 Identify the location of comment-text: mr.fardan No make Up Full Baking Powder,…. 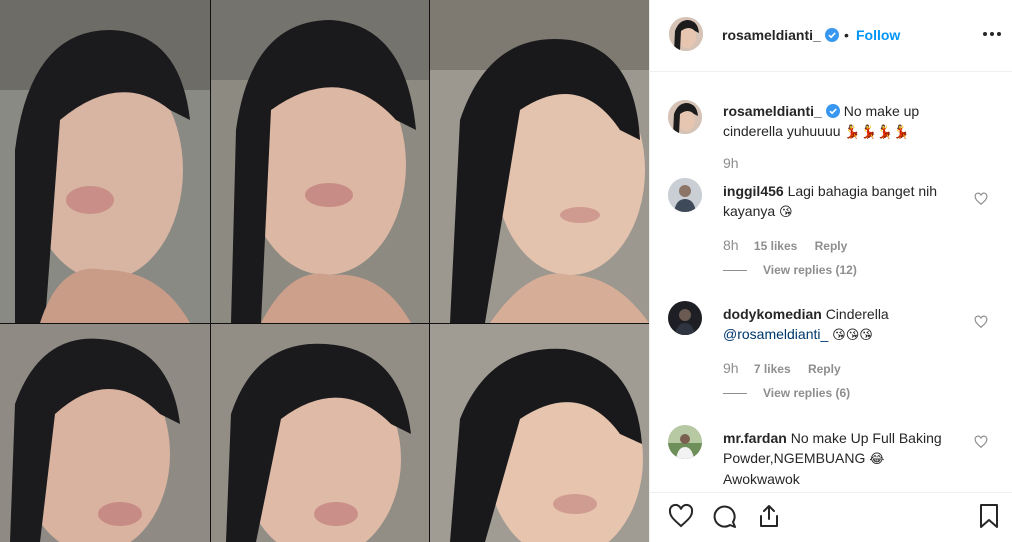
(832, 458).